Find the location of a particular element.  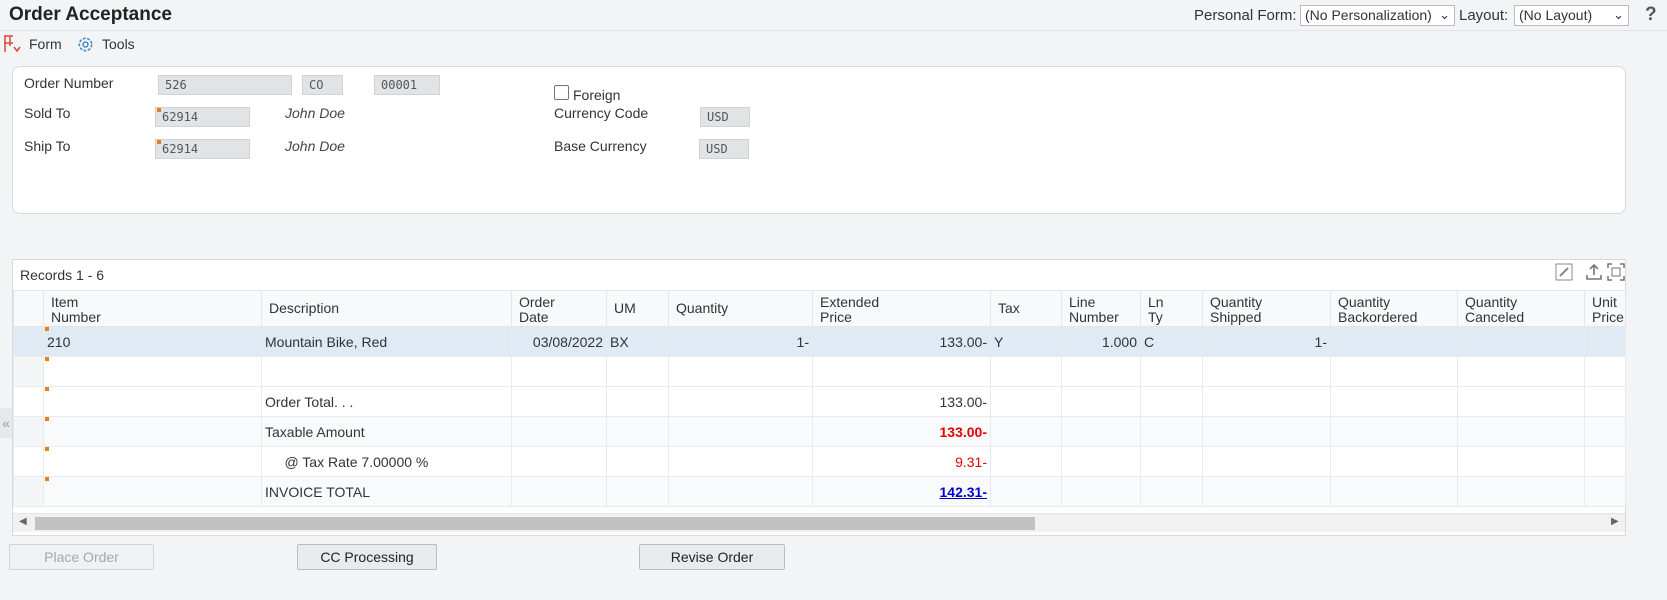

grid-cell: INVOICE TOTAL is located at coordinates (386, 491).